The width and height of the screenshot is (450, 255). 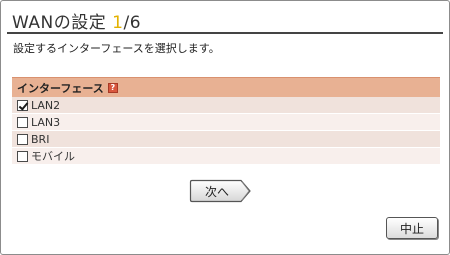 What do you see at coordinates (53, 156) in the screenshot?
I see `option-label: モバイル` at bounding box center [53, 156].